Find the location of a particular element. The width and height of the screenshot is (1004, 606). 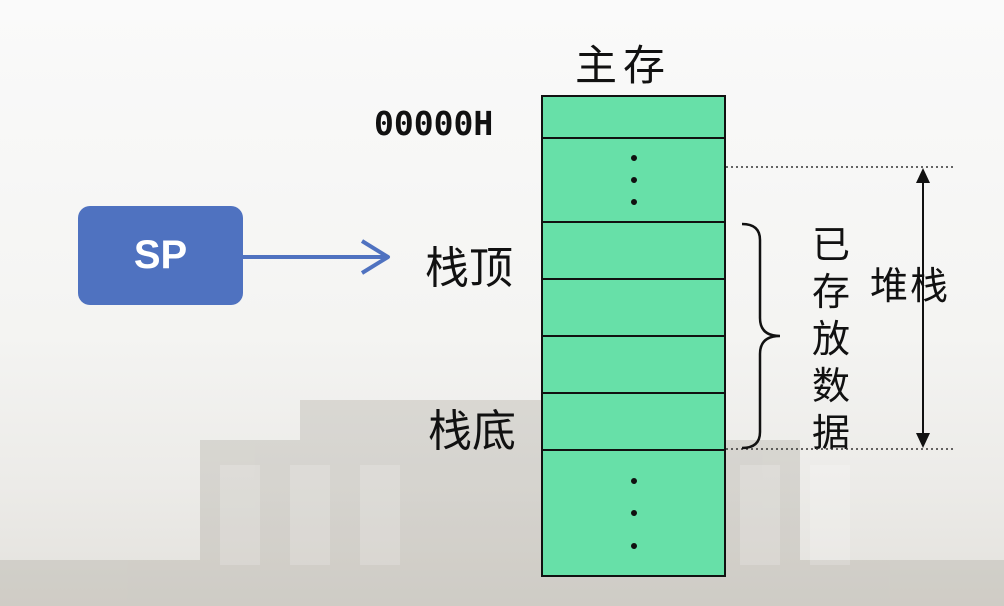

stack-top-label: 栈顶 is located at coordinates (469, 268).